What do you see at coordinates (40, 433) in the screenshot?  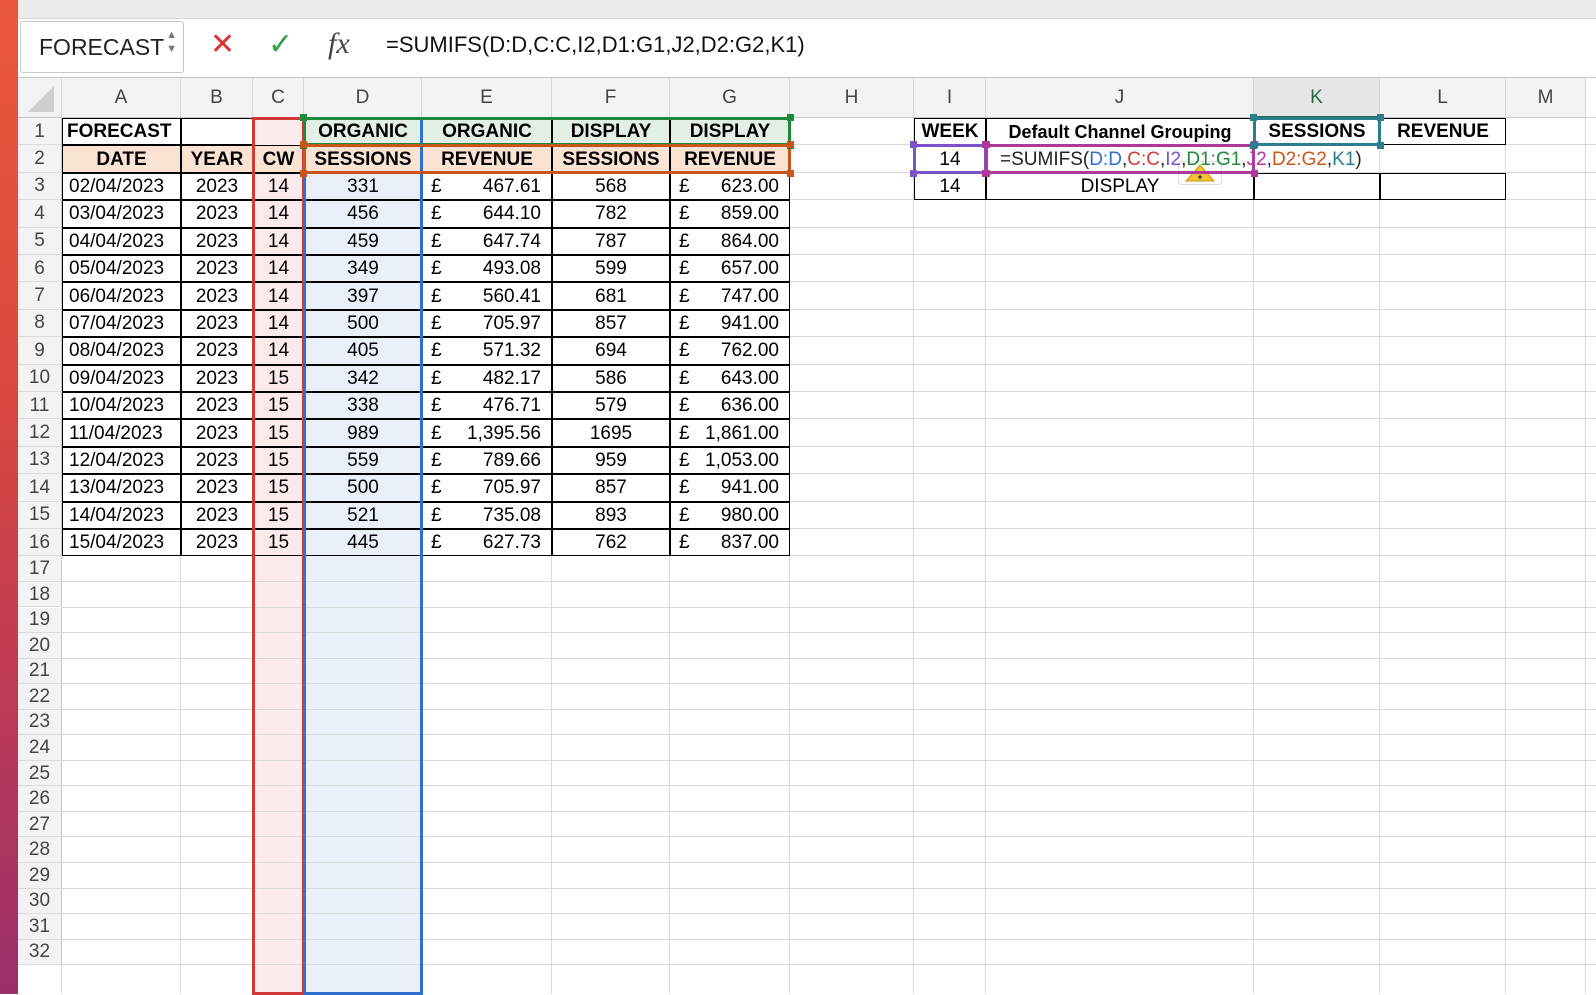 I see `row-header: 12` at bounding box center [40, 433].